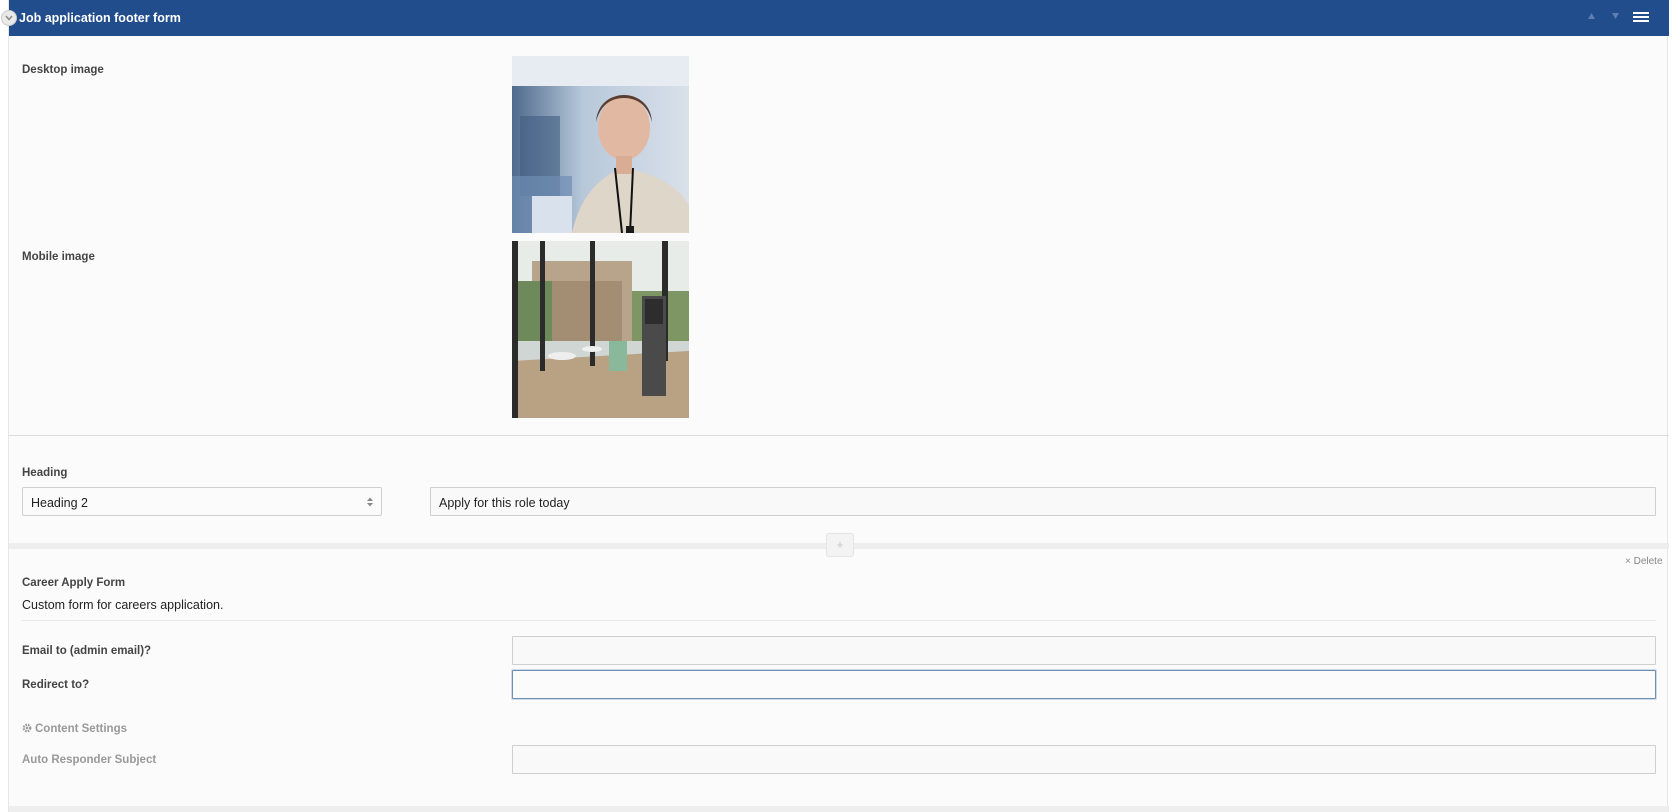 The image size is (1680, 812). I want to click on heading-level-value: Heading 2, so click(59, 503).